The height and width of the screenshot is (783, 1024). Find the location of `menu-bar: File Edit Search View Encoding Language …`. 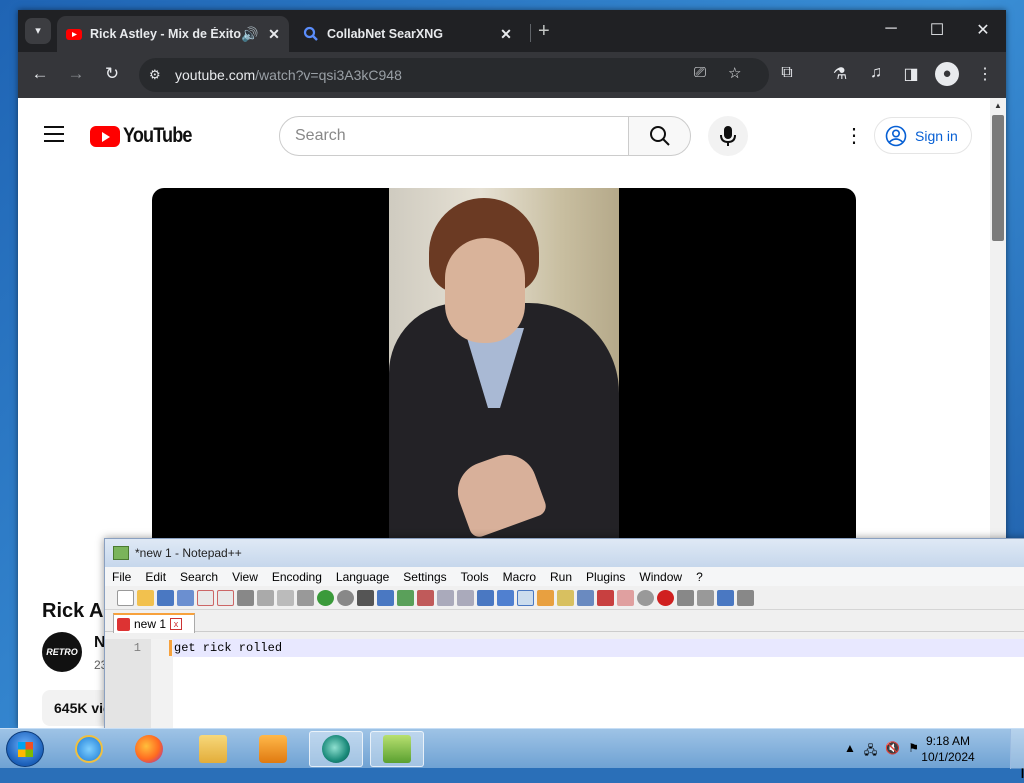

menu-bar: File Edit Search View Encoding Language … is located at coordinates (564, 576).